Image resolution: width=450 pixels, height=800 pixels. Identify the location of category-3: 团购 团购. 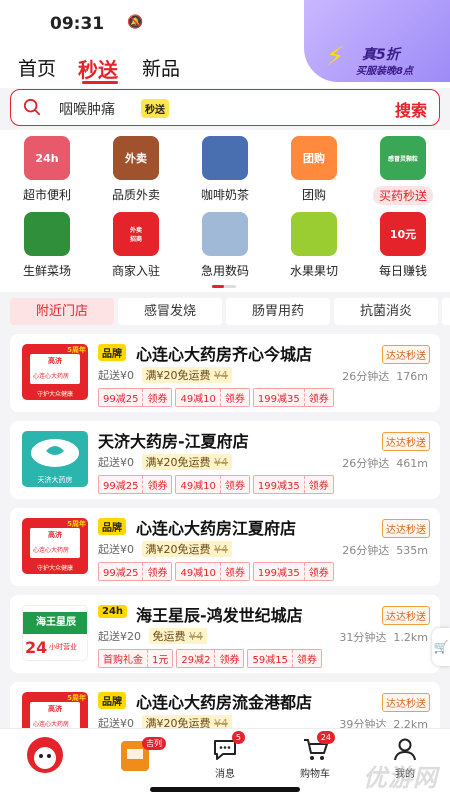
(314, 169).